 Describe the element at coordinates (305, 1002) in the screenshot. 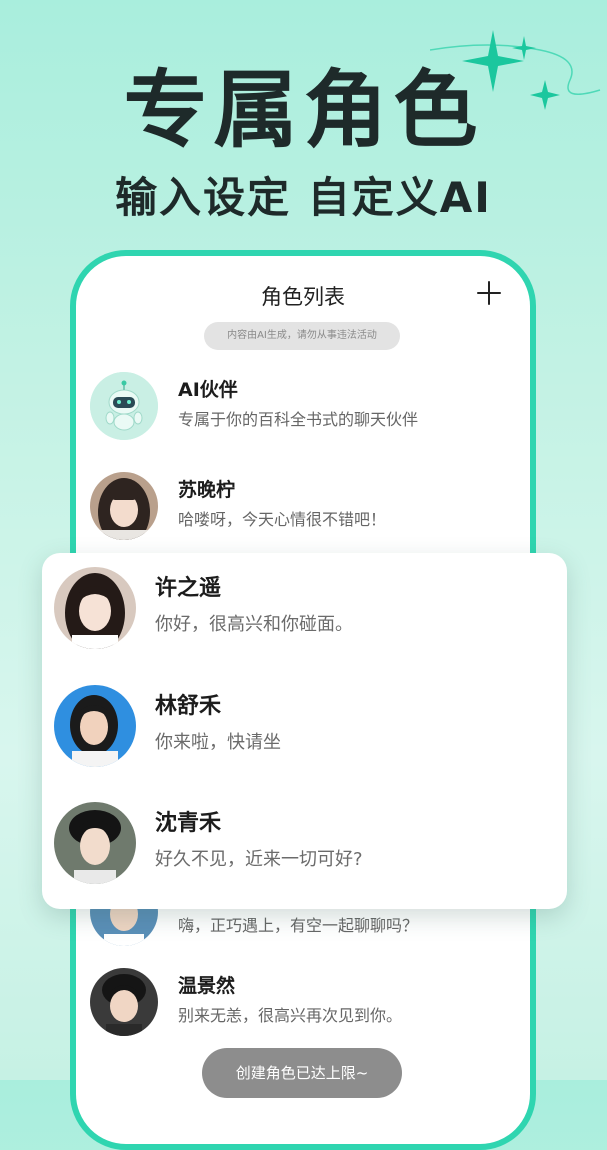

I see `list-item: 温景然 别来无恙，很高兴再次见到你。` at that location.